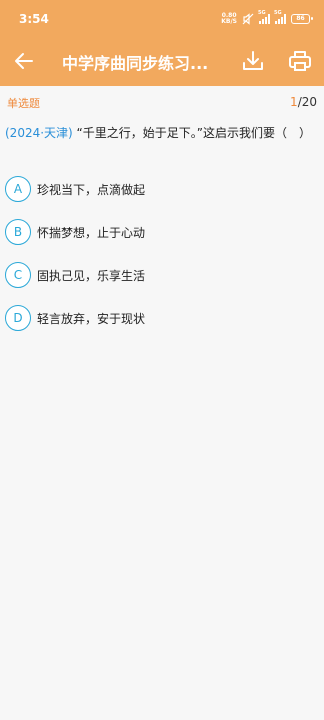 The image size is (324, 720). Describe the element at coordinates (18, 275) in the screenshot. I see `option-letter: C` at that location.